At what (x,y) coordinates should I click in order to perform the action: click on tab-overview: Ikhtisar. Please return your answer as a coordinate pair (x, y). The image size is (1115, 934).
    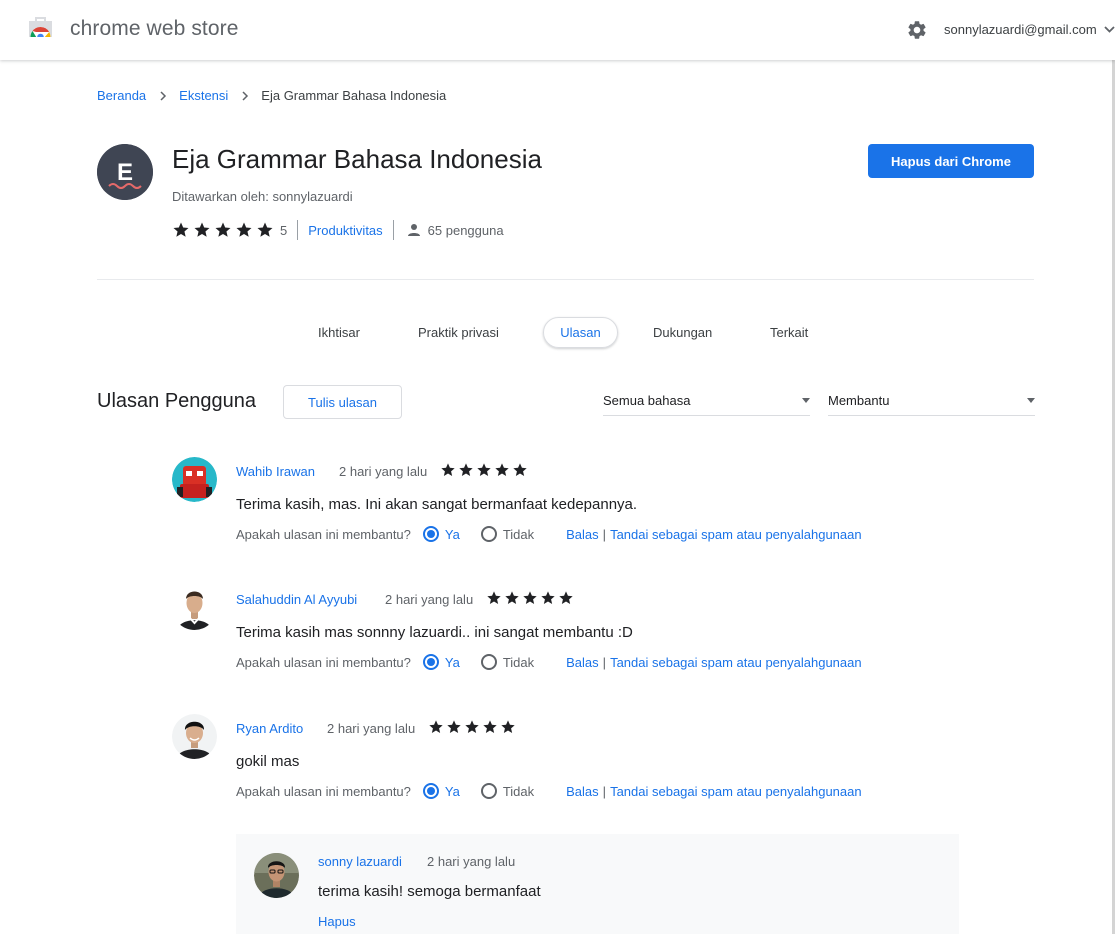
    Looking at the image, I should click on (339, 332).